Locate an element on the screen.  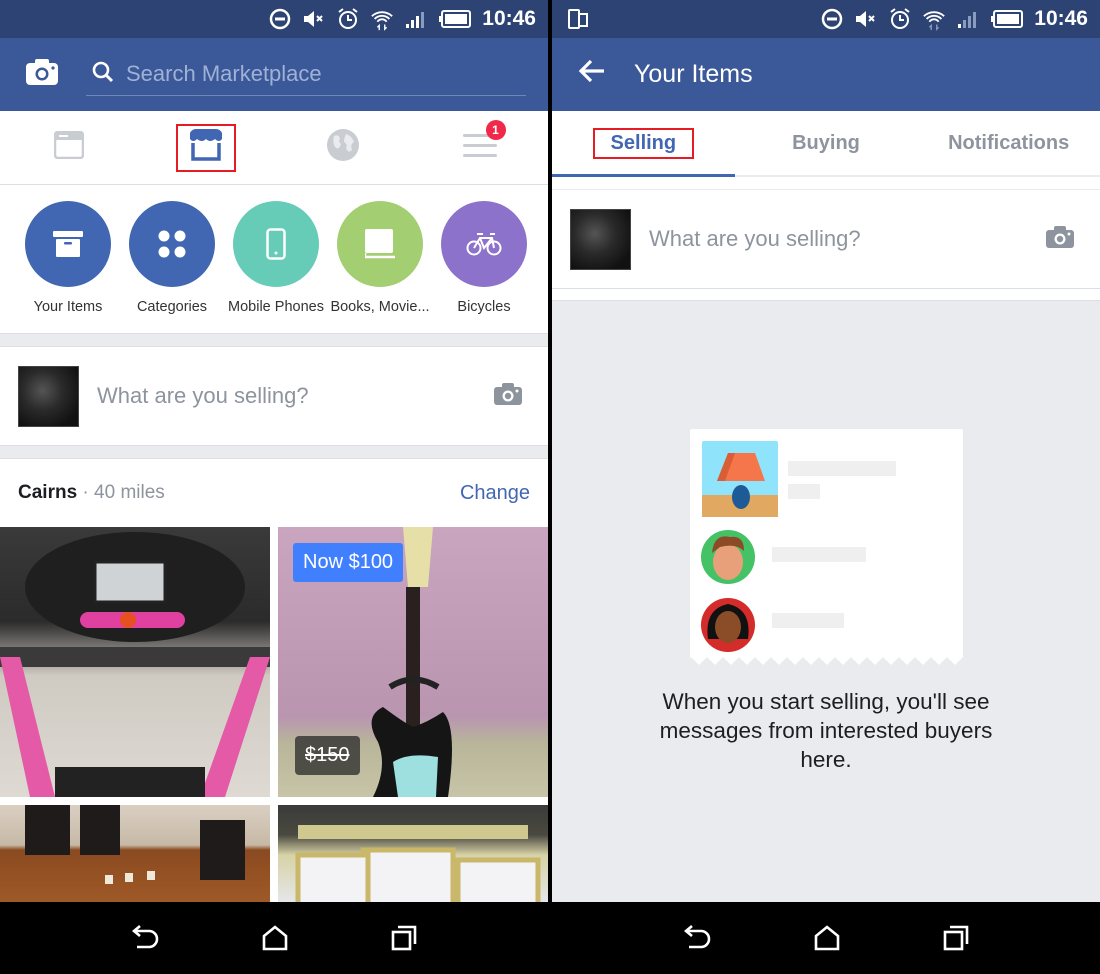
listing-frames is located at coordinates (413, 855).